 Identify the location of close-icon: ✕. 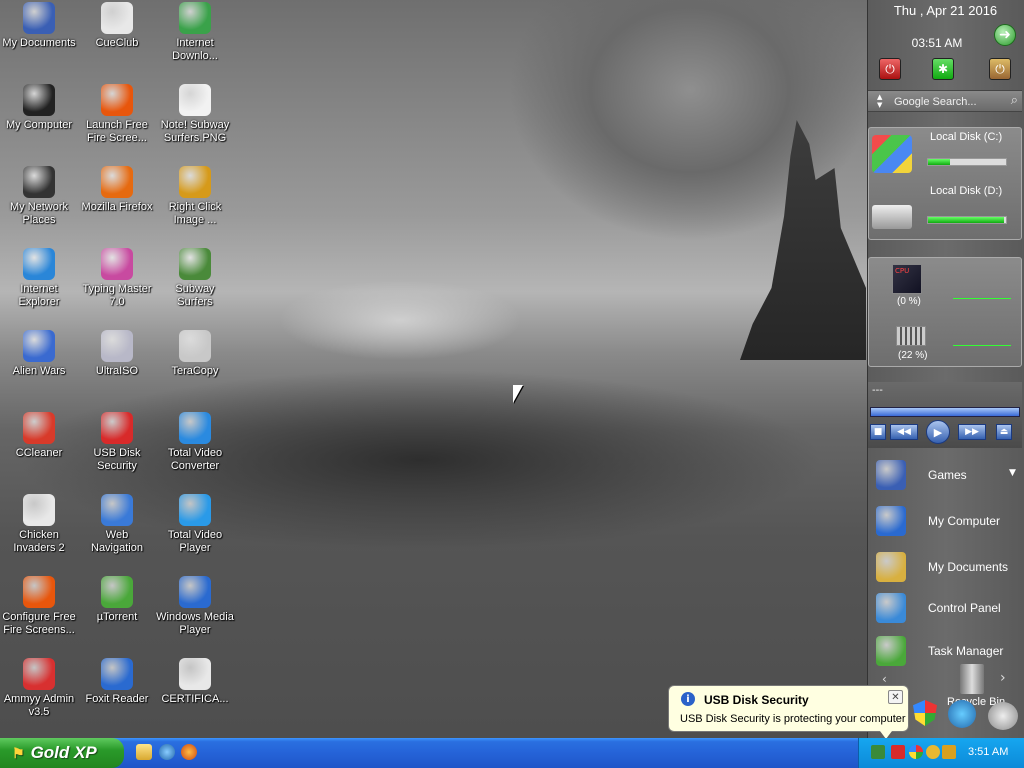
(895, 697).